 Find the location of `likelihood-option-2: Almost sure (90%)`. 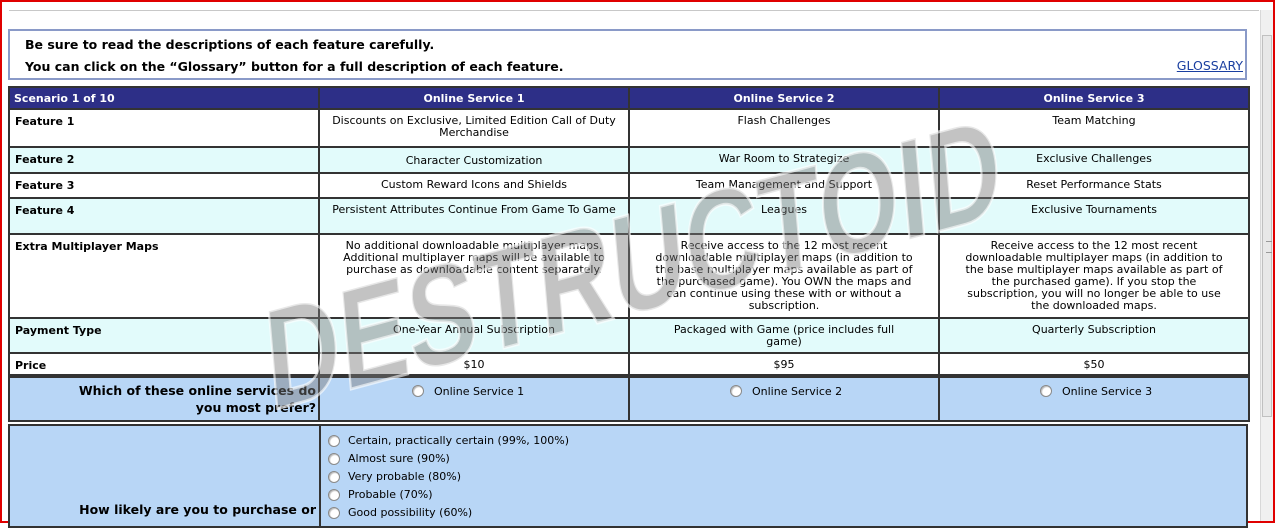

likelihood-option-2: Almost sure (90%) is located at coordinates (448, 459).